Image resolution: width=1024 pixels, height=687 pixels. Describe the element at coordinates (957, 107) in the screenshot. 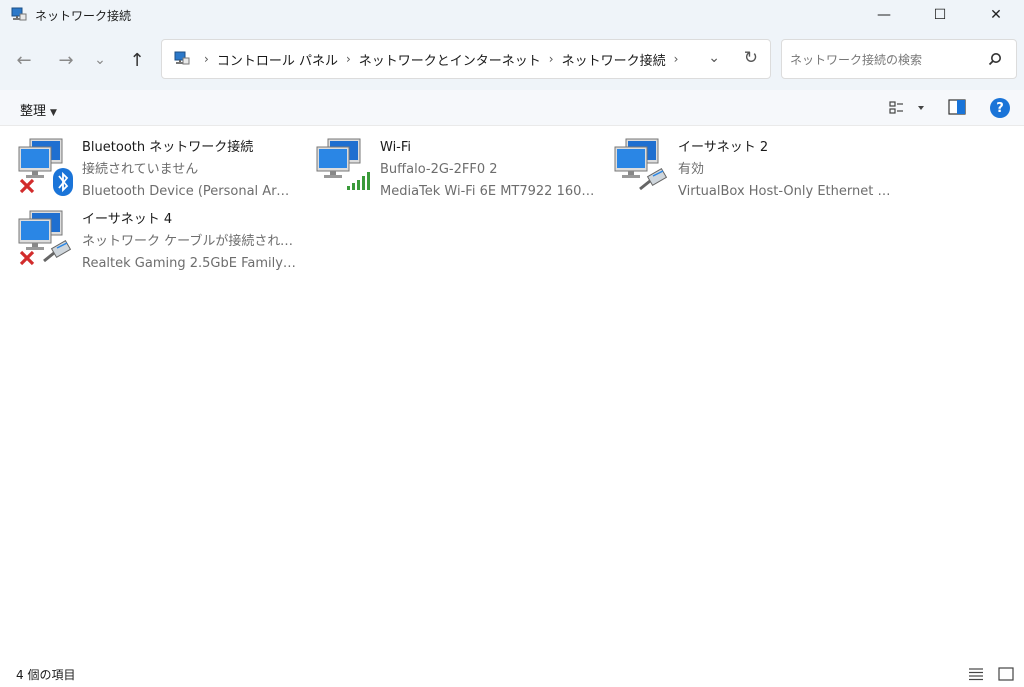

I see `preview-pane-icon` at that location.